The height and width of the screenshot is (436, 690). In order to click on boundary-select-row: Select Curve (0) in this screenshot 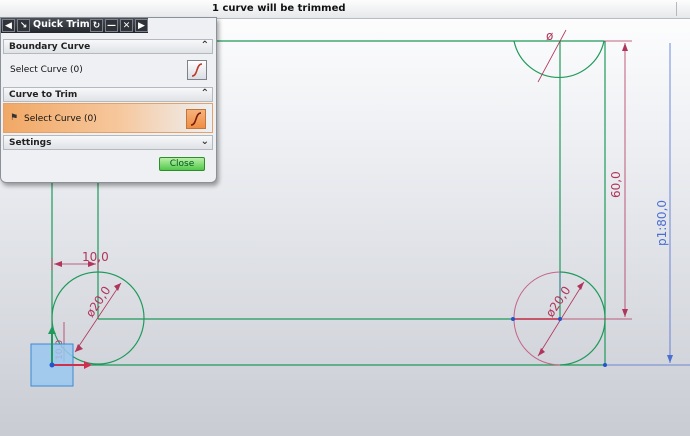, I will do `click(108, 70)`.